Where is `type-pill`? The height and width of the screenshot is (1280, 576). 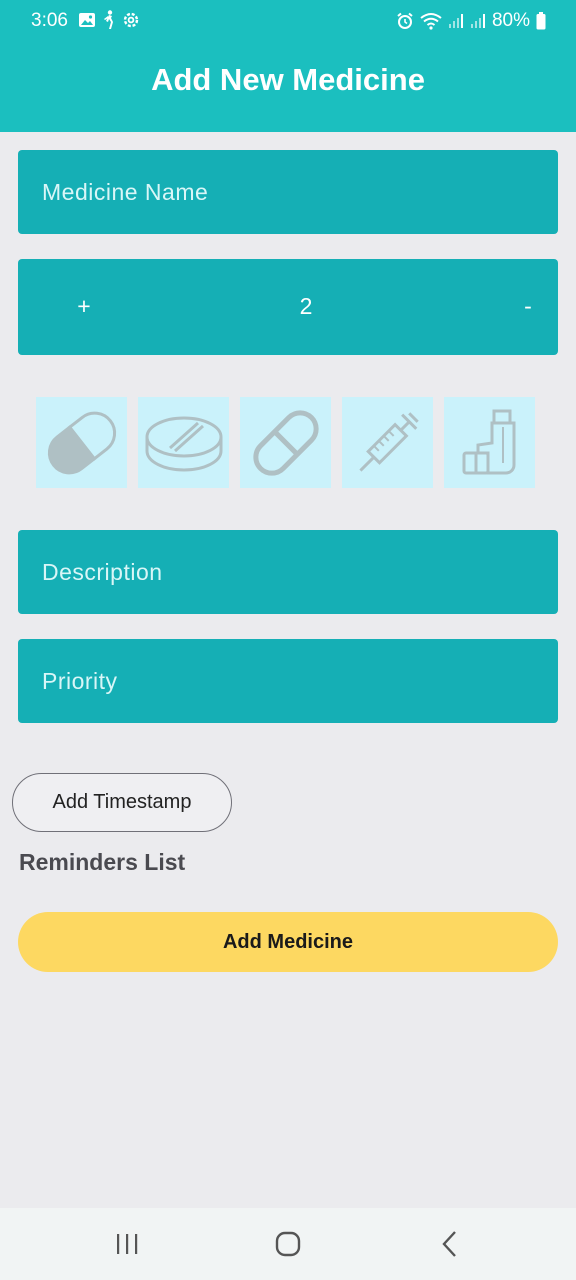 type-pill is located at coordinates (285, 442).